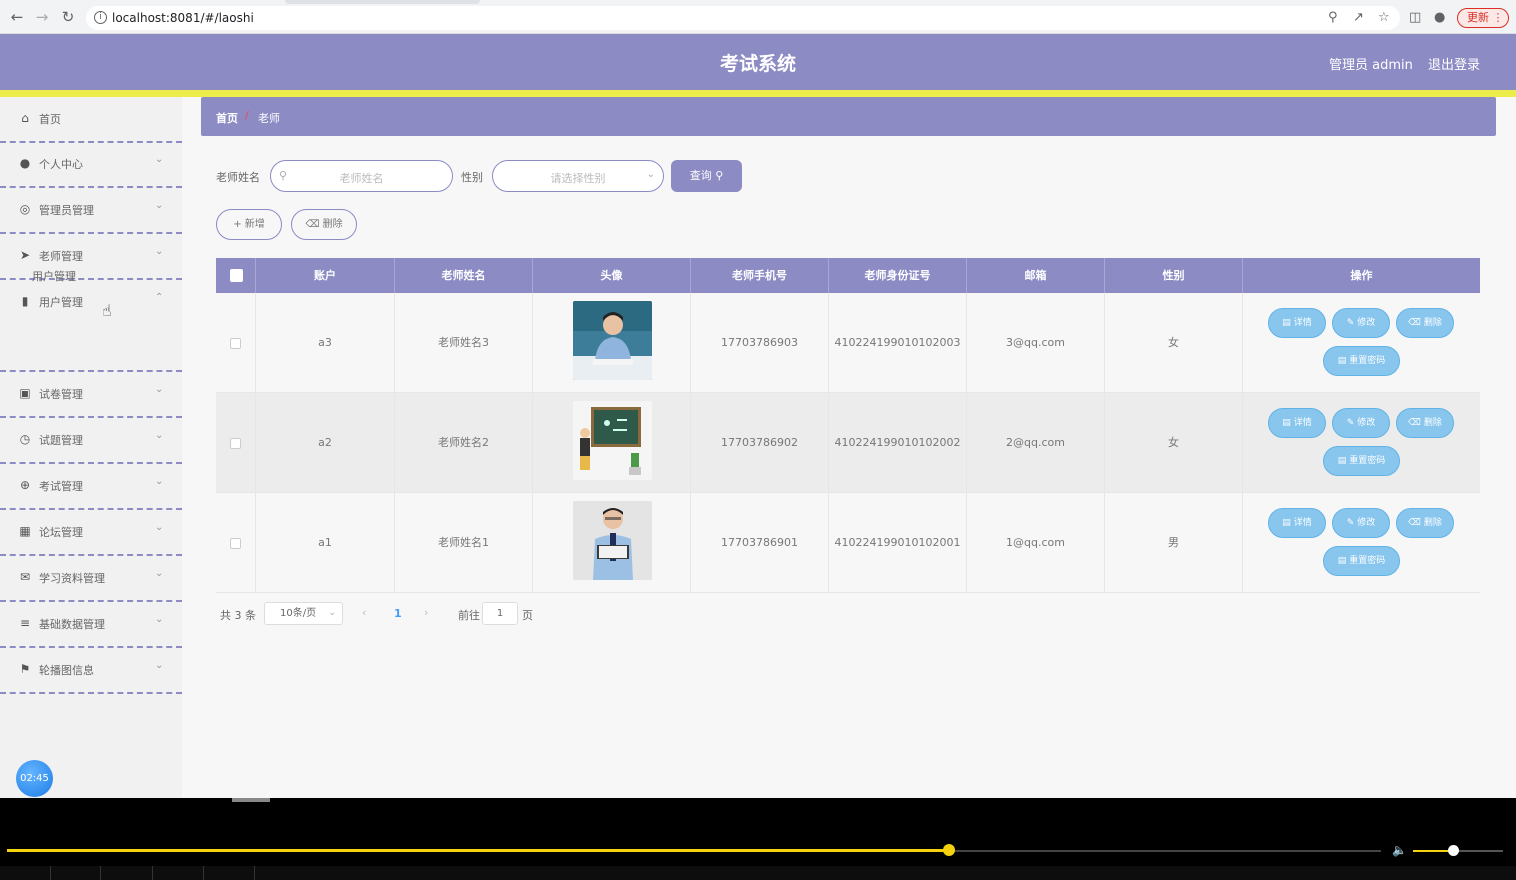  What do you see at coordinates (249, 224) in the screenshot?
I see `add-button: + 新增` at bounding box center [249, 224].